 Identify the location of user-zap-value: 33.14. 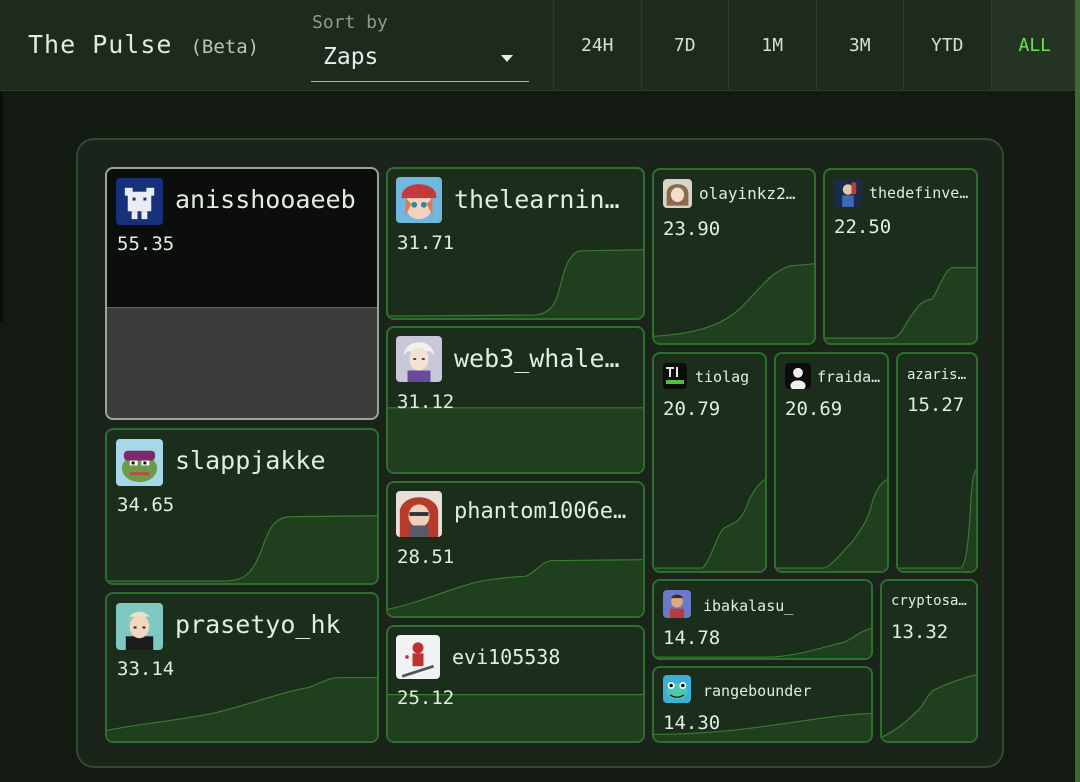
(146, 669).